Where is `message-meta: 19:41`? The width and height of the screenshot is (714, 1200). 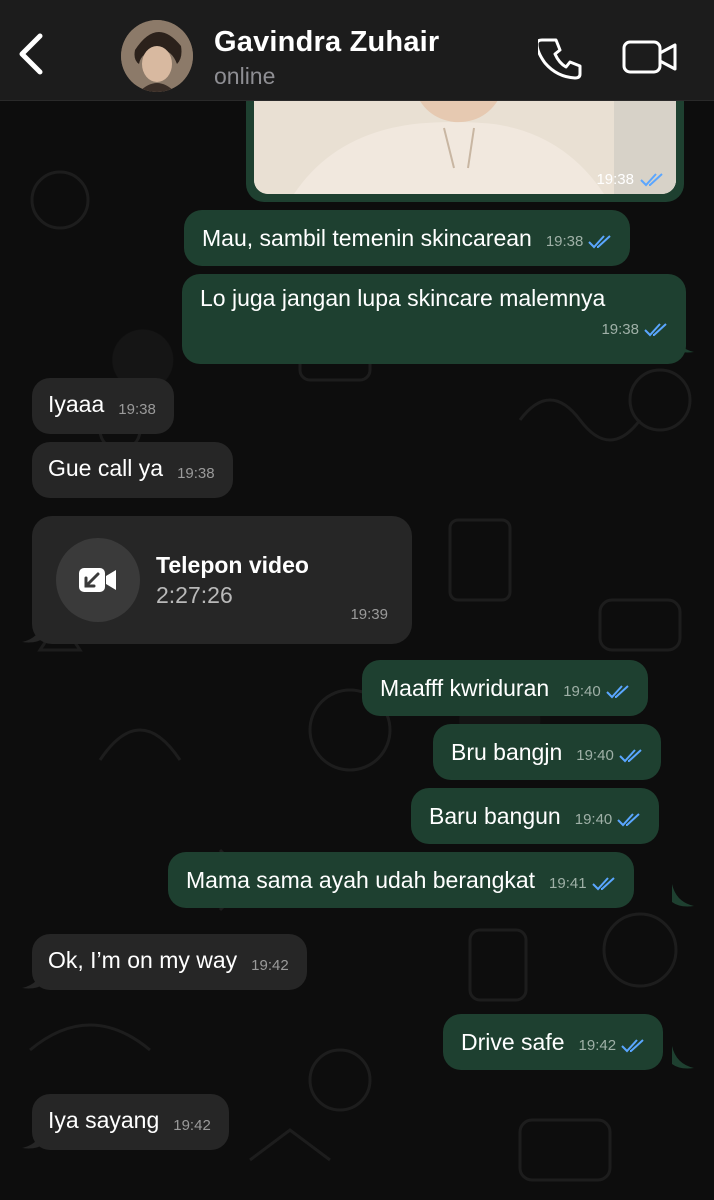
message-meta: 19:41 is located at coordinates (583, 884).